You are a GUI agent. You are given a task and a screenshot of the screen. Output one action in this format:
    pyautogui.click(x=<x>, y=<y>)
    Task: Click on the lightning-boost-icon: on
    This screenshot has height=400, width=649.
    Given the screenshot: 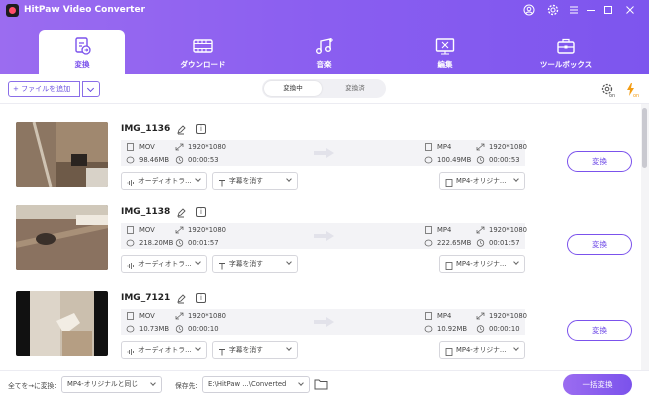 What is the action you would take?
    pyautogui.click(x=632, y=90)
    